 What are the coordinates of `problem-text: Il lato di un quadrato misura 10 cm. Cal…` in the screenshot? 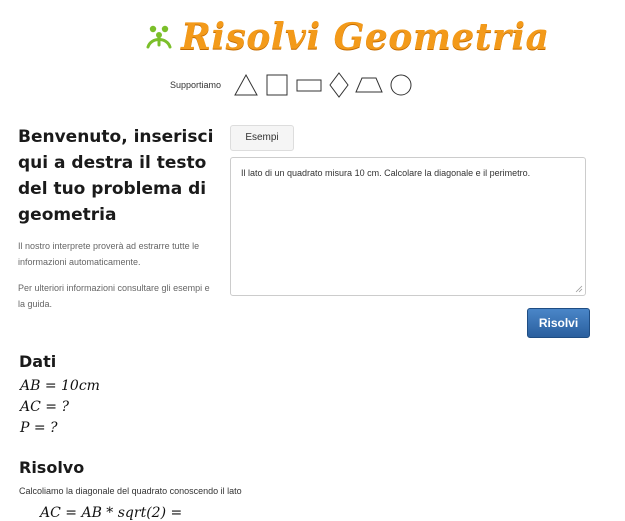 It's located at (386, 173).